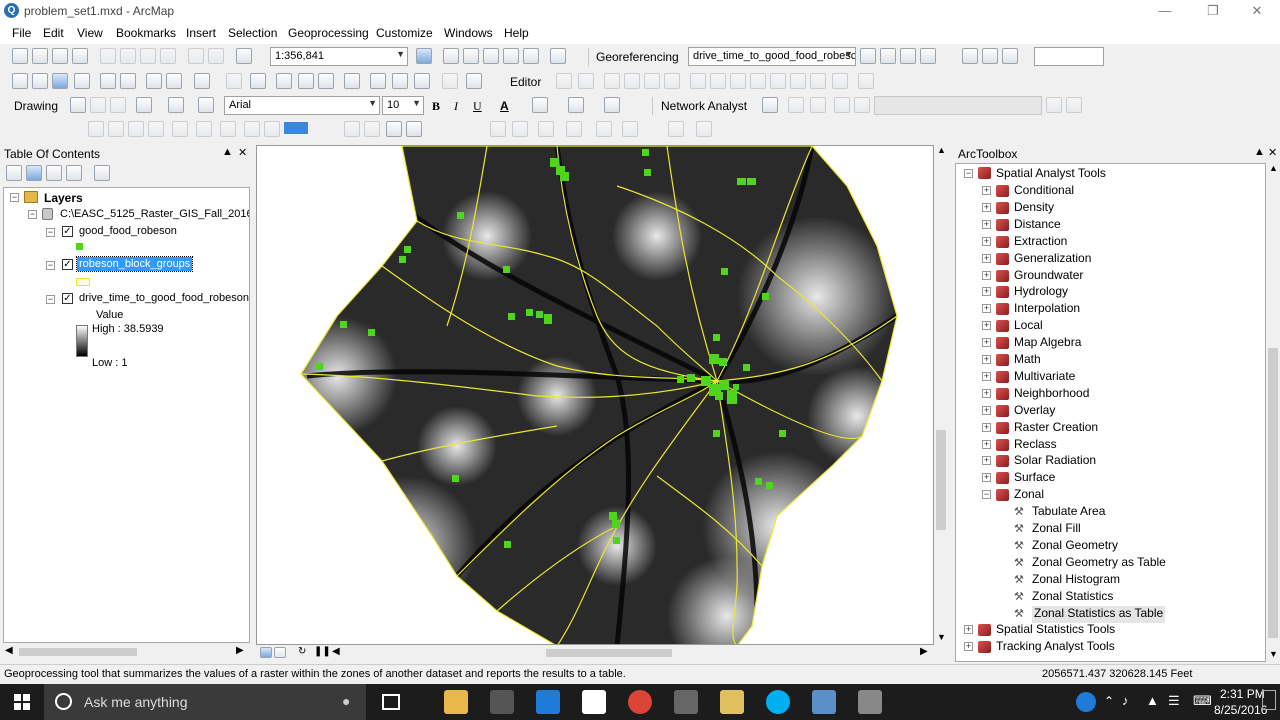 The height and width of the screenshot is (720, 1280). Describe the element at coordinates (818, 105) in the screenshot. I see `select-network-location-icon` at that location.